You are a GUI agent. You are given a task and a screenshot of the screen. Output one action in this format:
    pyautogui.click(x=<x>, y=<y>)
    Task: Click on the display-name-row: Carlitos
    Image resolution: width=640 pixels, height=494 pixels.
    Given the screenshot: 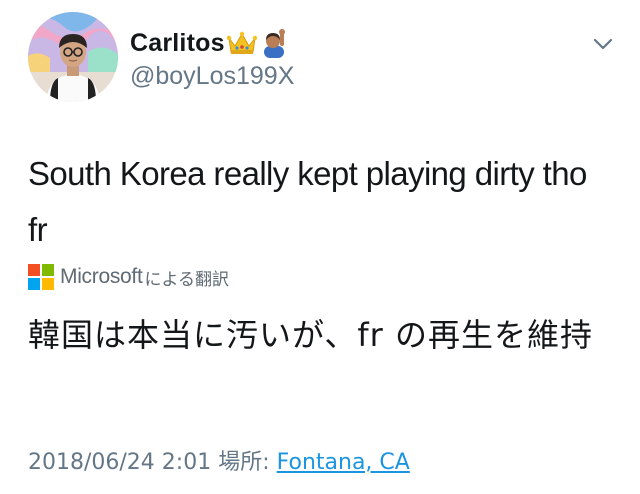 What is the action you would take?
    pyautogui.click(x=212, y=43)
    